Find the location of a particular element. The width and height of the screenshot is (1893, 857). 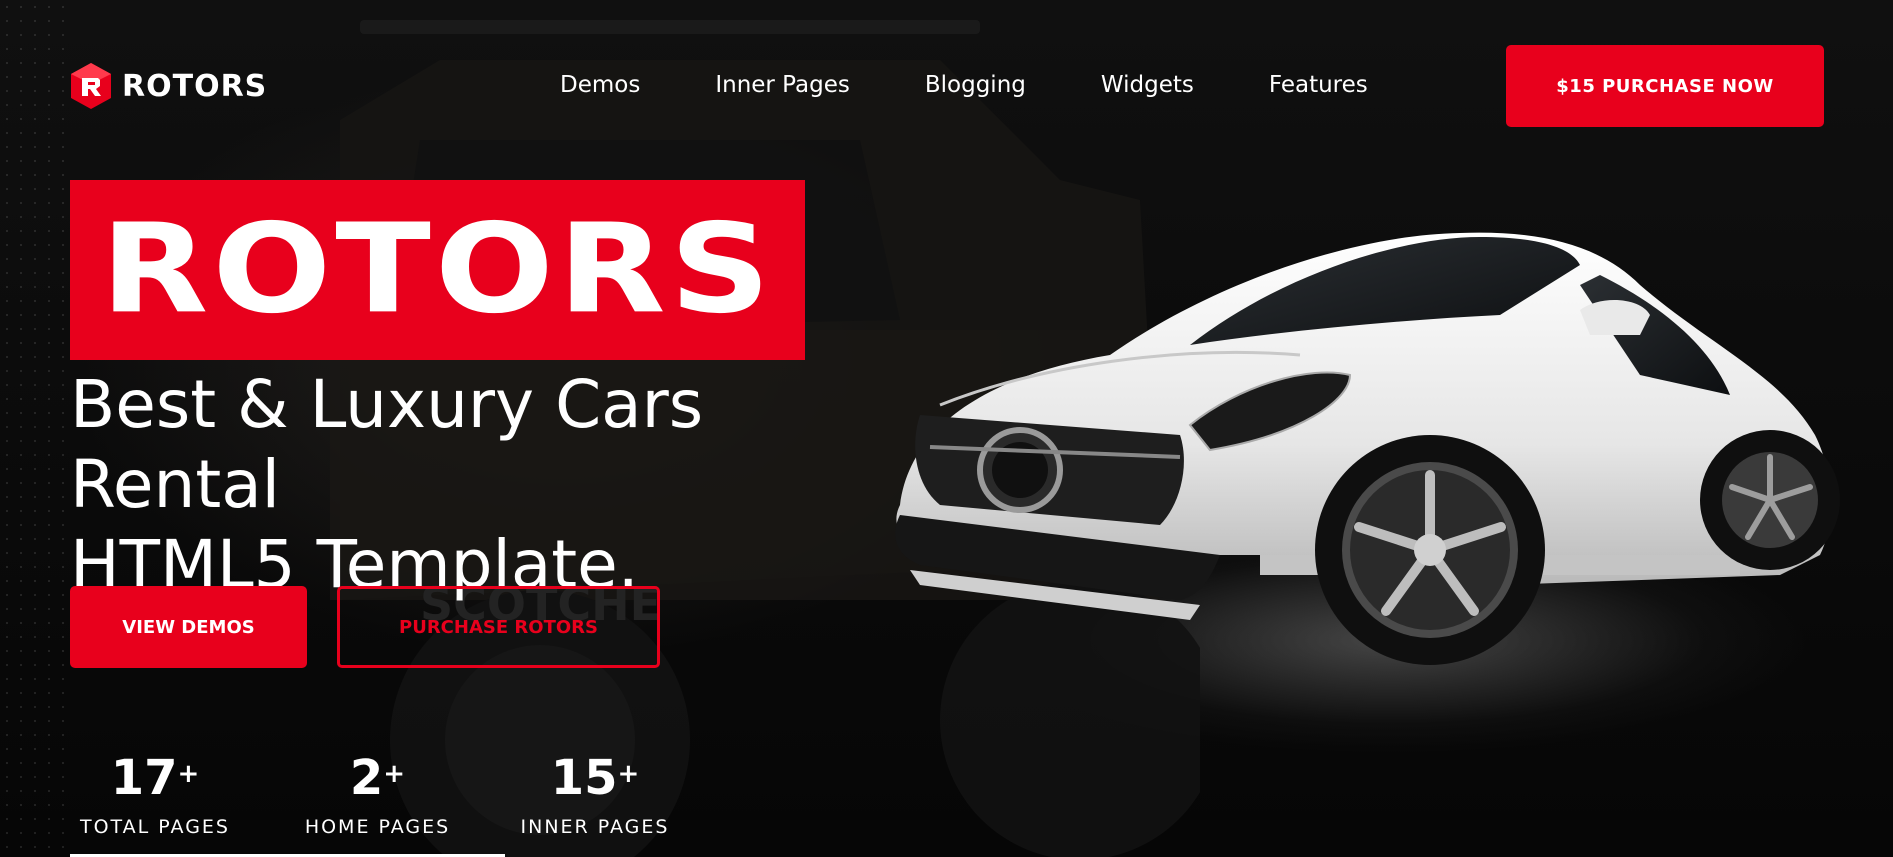

nav-item-inner-pages: Inner Pages is located at coordinates (782, 85).